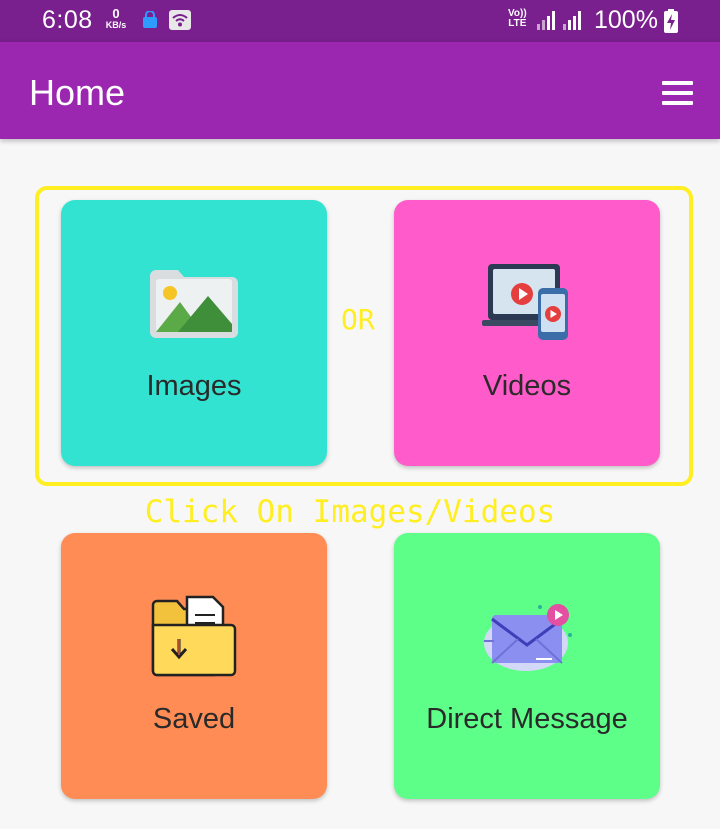 The image size is (720, 829). What do you see at coordinates (350, 512) in the screenshot?
I see `hint-text: Click On Images/Videos` at bounding box center [350, 512].